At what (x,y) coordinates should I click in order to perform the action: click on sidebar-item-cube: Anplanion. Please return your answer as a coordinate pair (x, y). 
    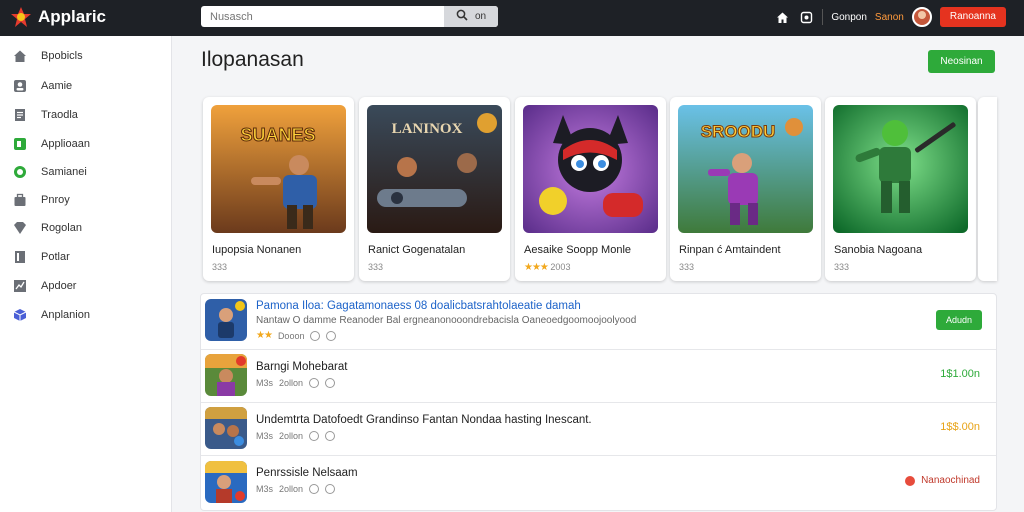
    Looking at the image, I should click on (86, 315).